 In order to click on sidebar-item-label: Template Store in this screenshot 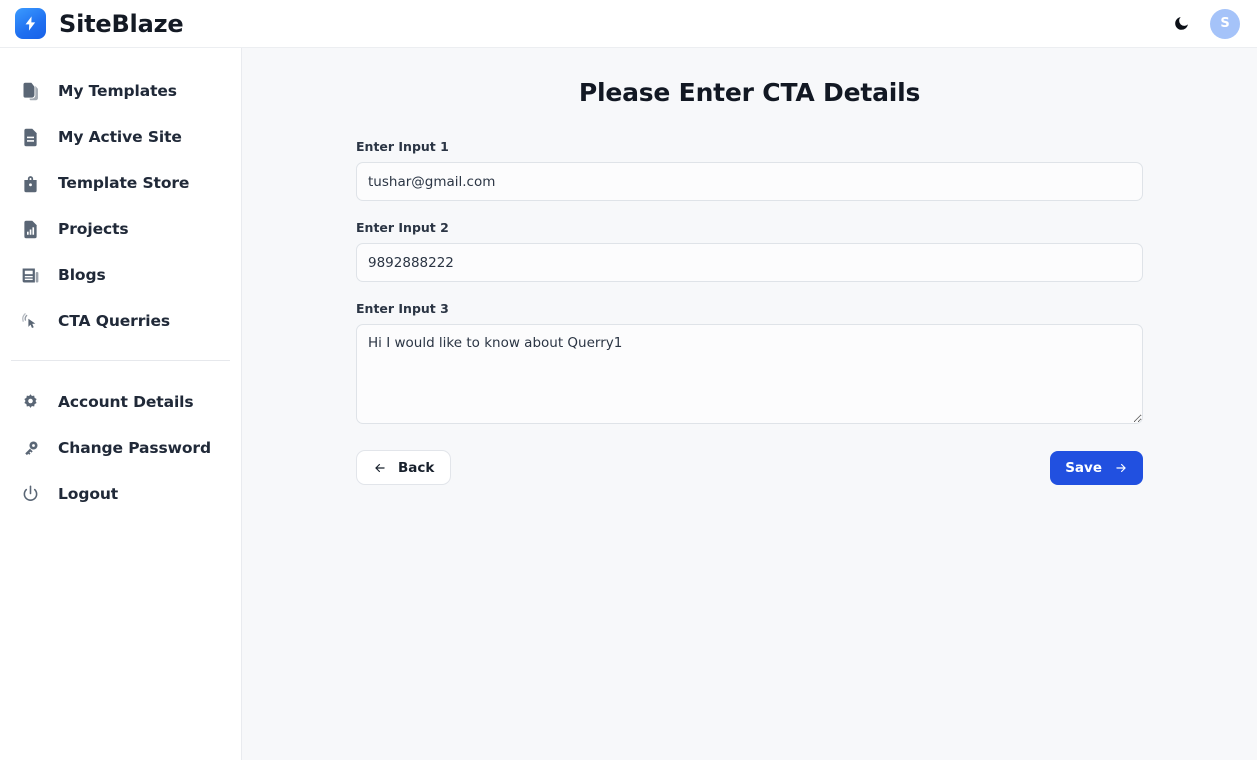, I will do `click(124, 183)`.